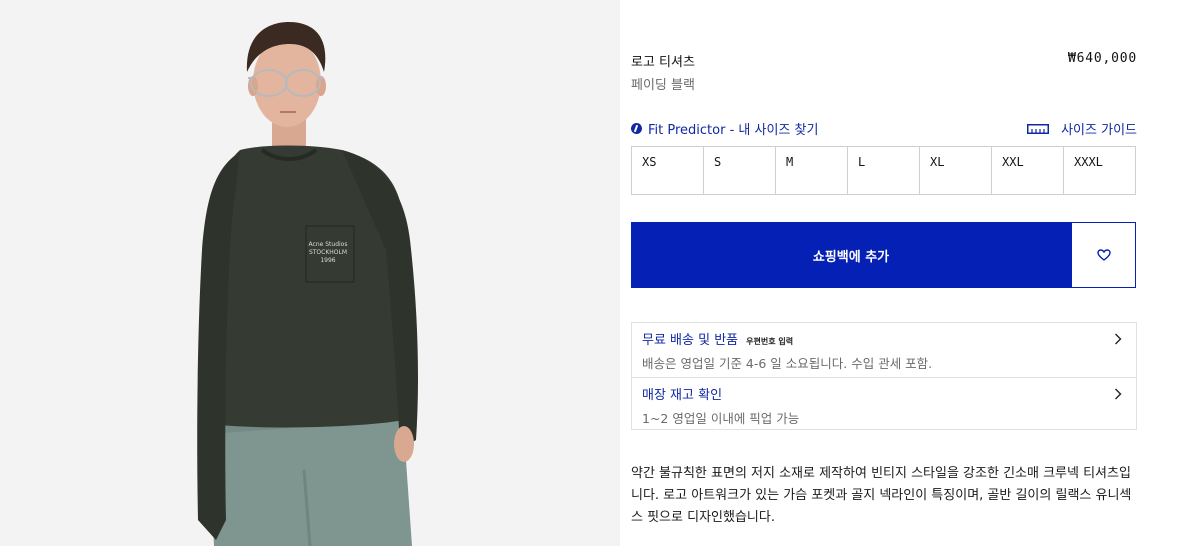 This screenshot has width=1200, height=546. Describe the element at coordinates (636, 128) in the screenshot. I see `fit-predictor-icon` at that location.